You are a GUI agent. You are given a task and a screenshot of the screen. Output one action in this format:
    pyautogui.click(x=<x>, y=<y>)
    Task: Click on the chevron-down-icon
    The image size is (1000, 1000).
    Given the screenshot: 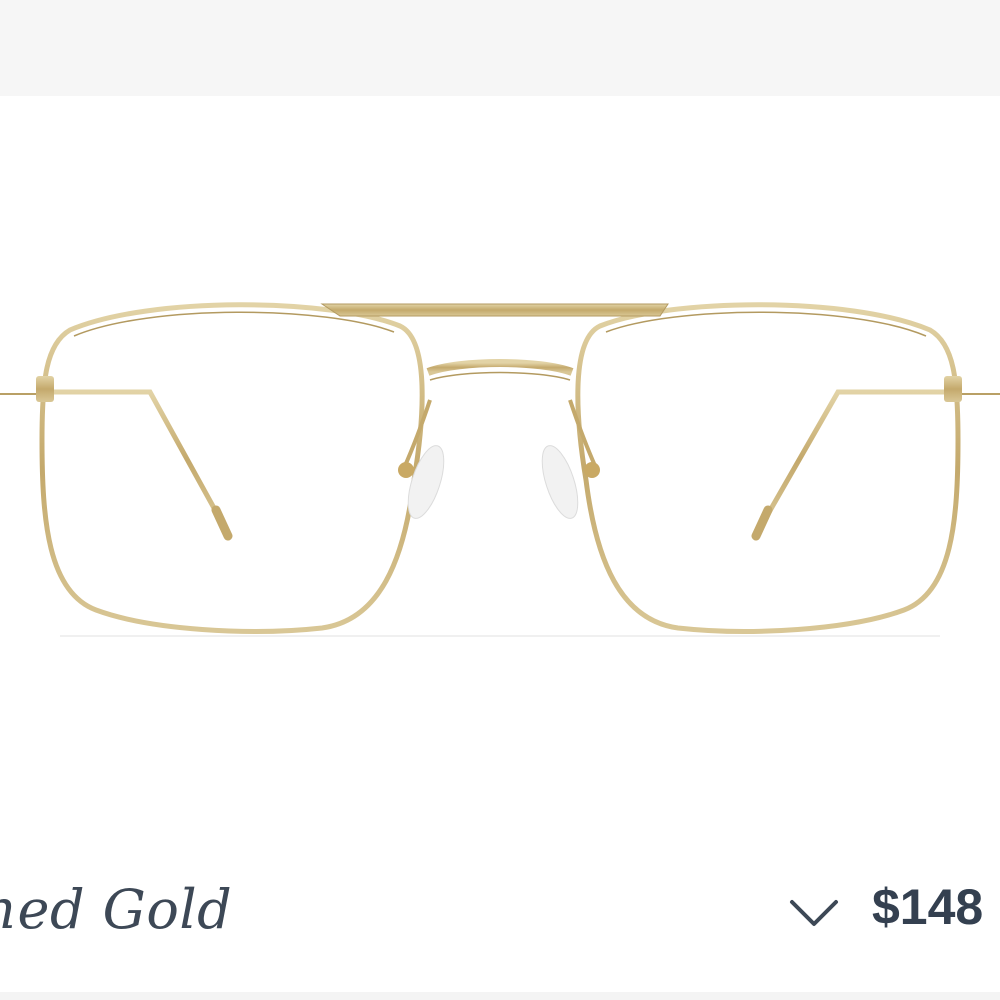 What is the action you would take?
    pyautogui.click(x=814, y=913)
    